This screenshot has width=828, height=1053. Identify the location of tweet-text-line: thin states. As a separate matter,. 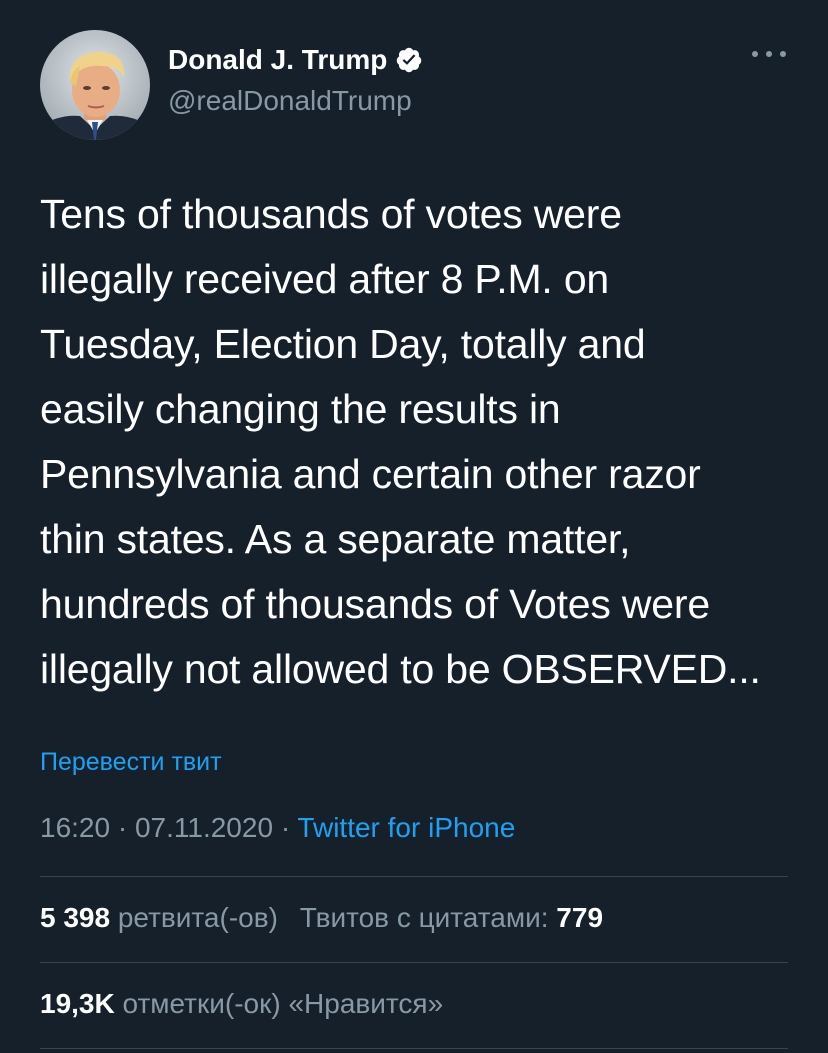
(335, 539).